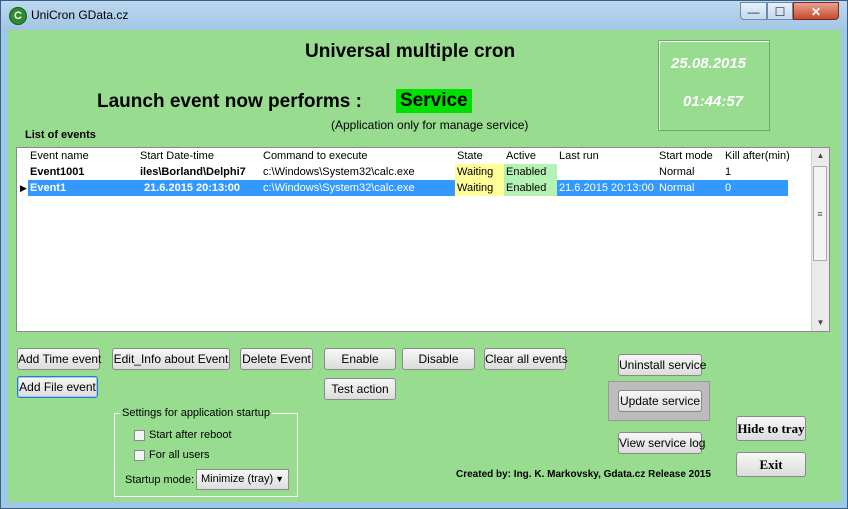  What do you see at coordinates (23, 188) in the screenshot?
I see `row-indicator-icon: ▶` at bounding box center [23, 188].